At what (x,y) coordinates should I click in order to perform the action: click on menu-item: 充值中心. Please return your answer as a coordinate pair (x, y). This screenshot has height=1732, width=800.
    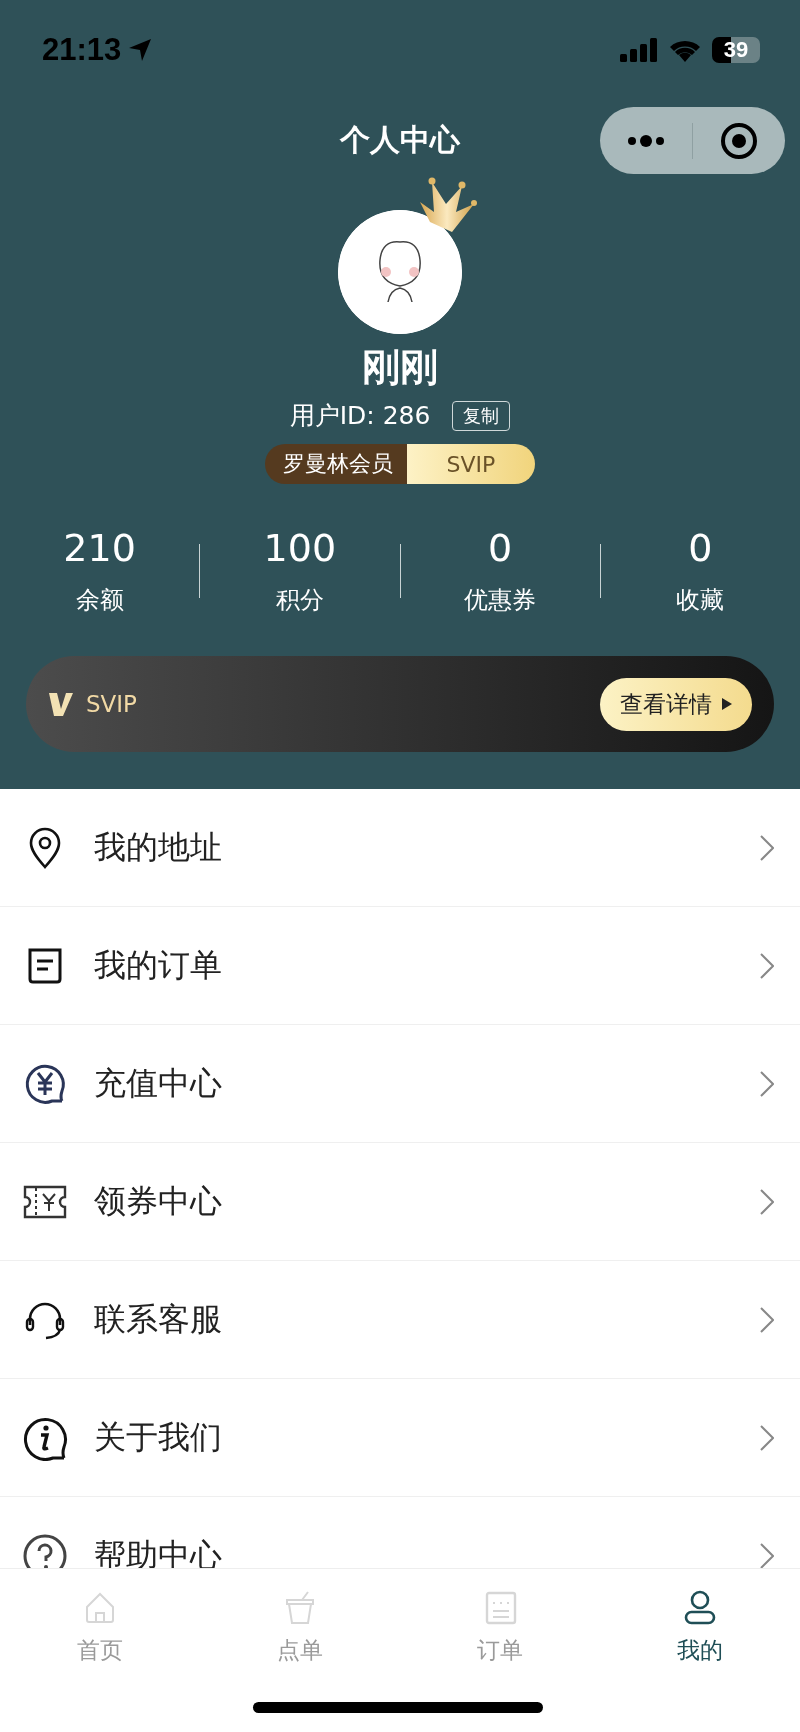
    Looking at the image, I should click on (400, 1084).